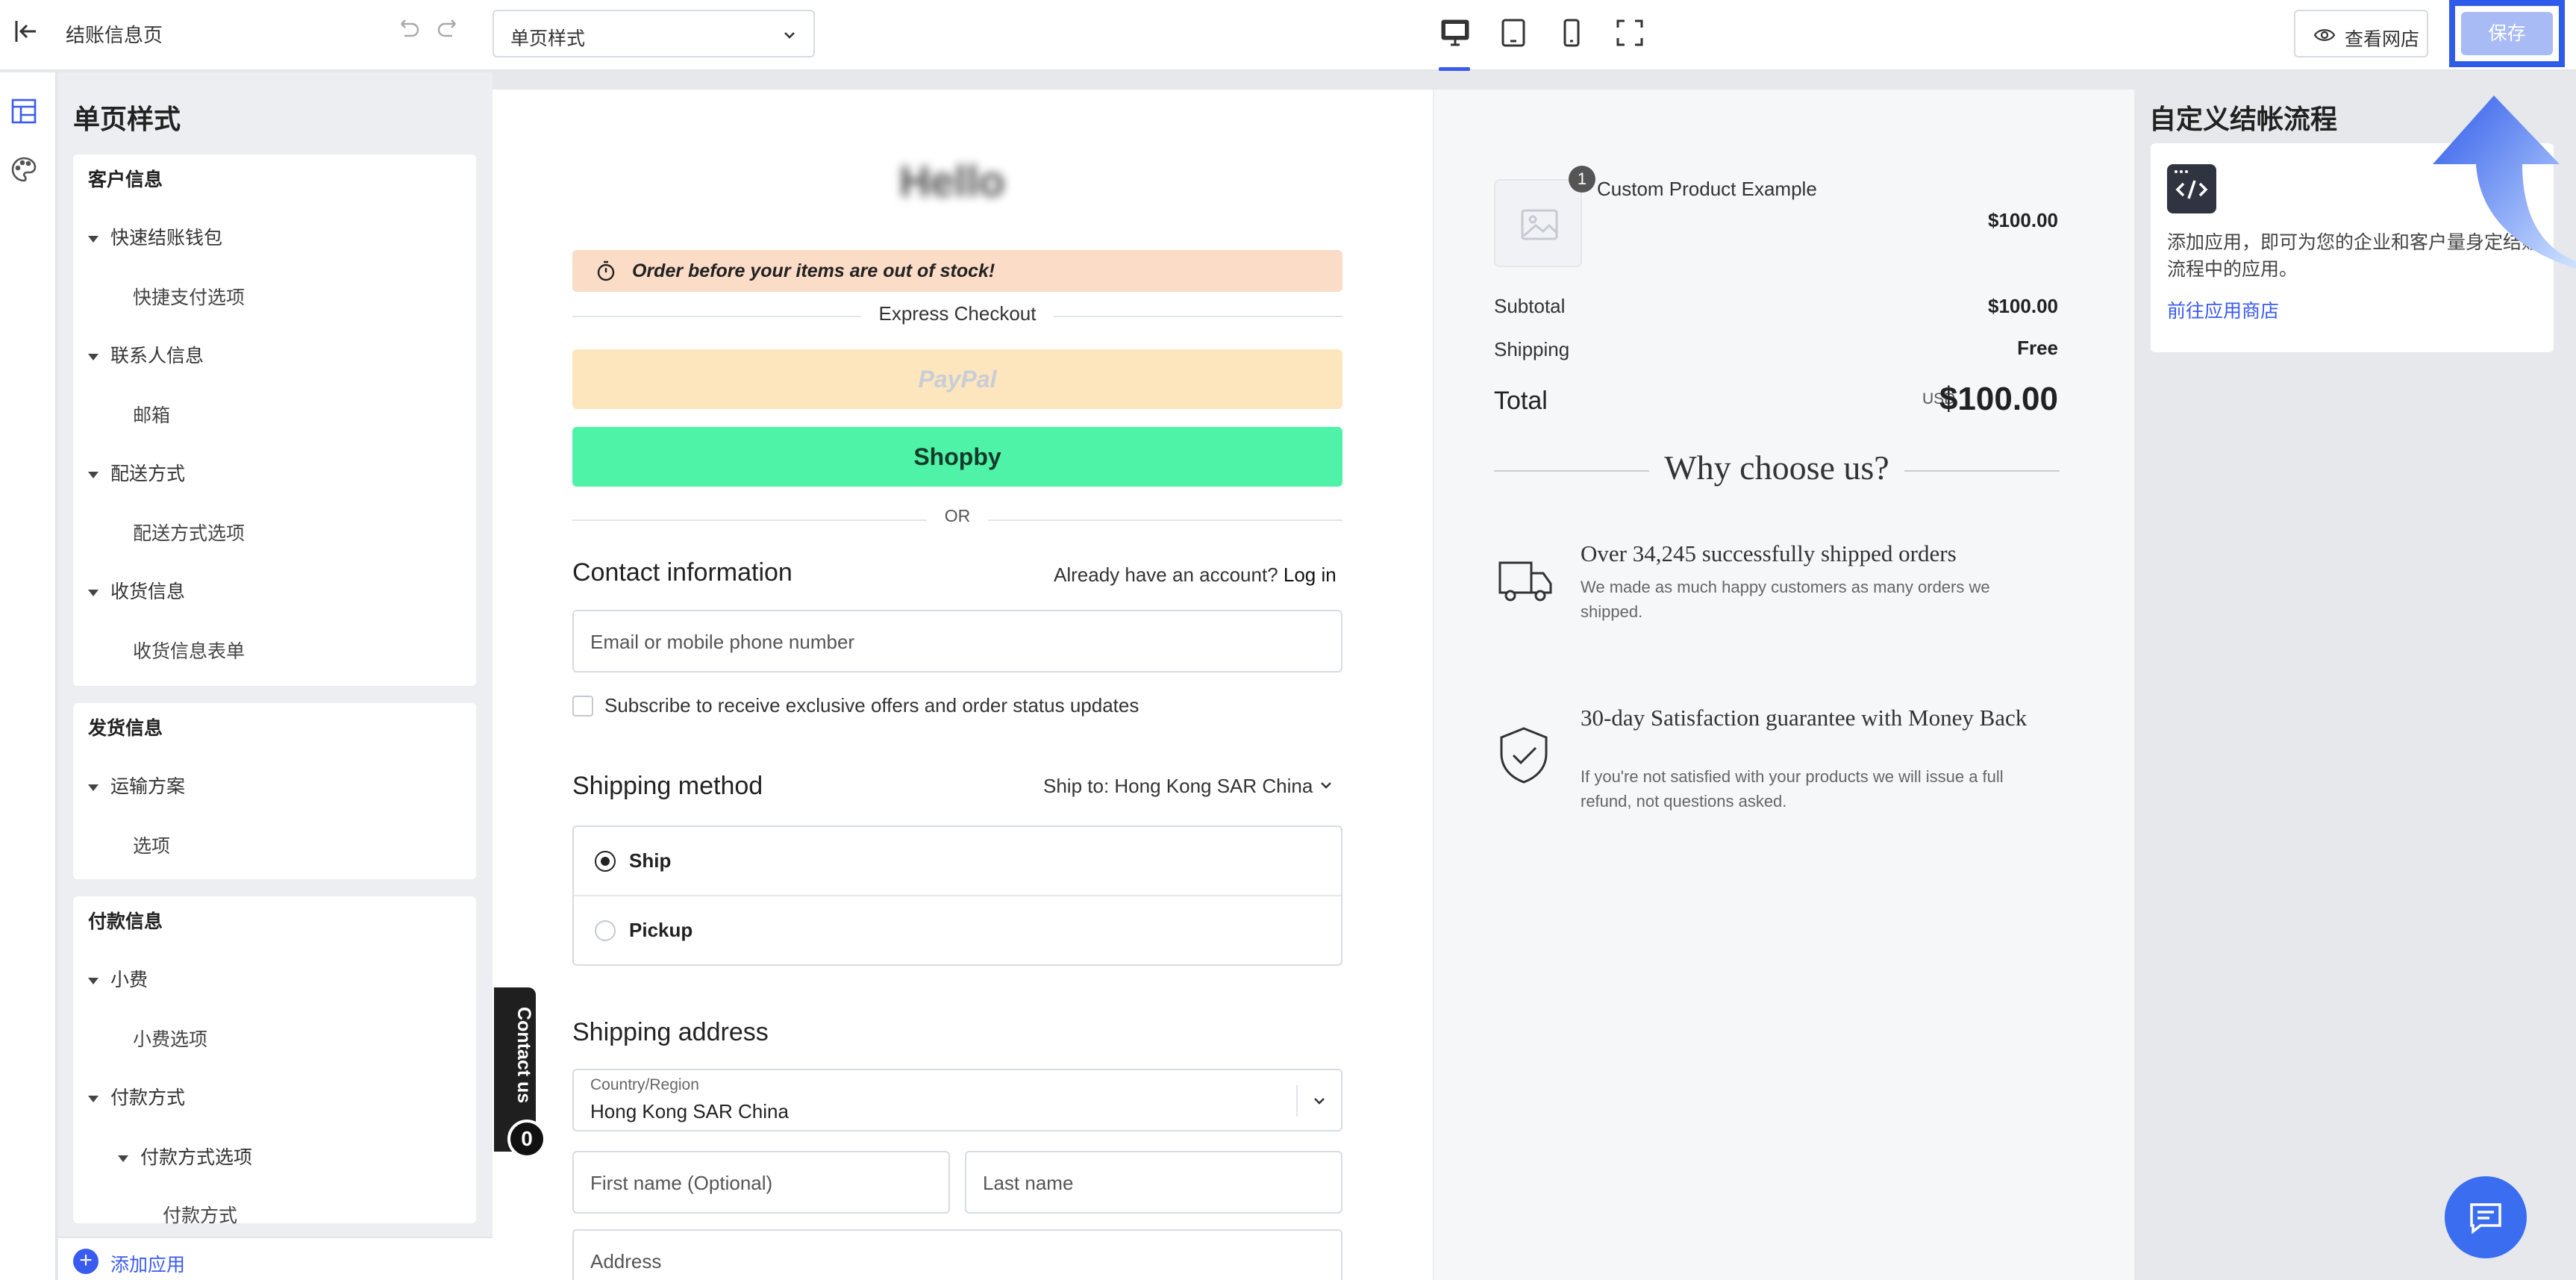  I want to click on product-price: $100.00, so click(2023, 220).